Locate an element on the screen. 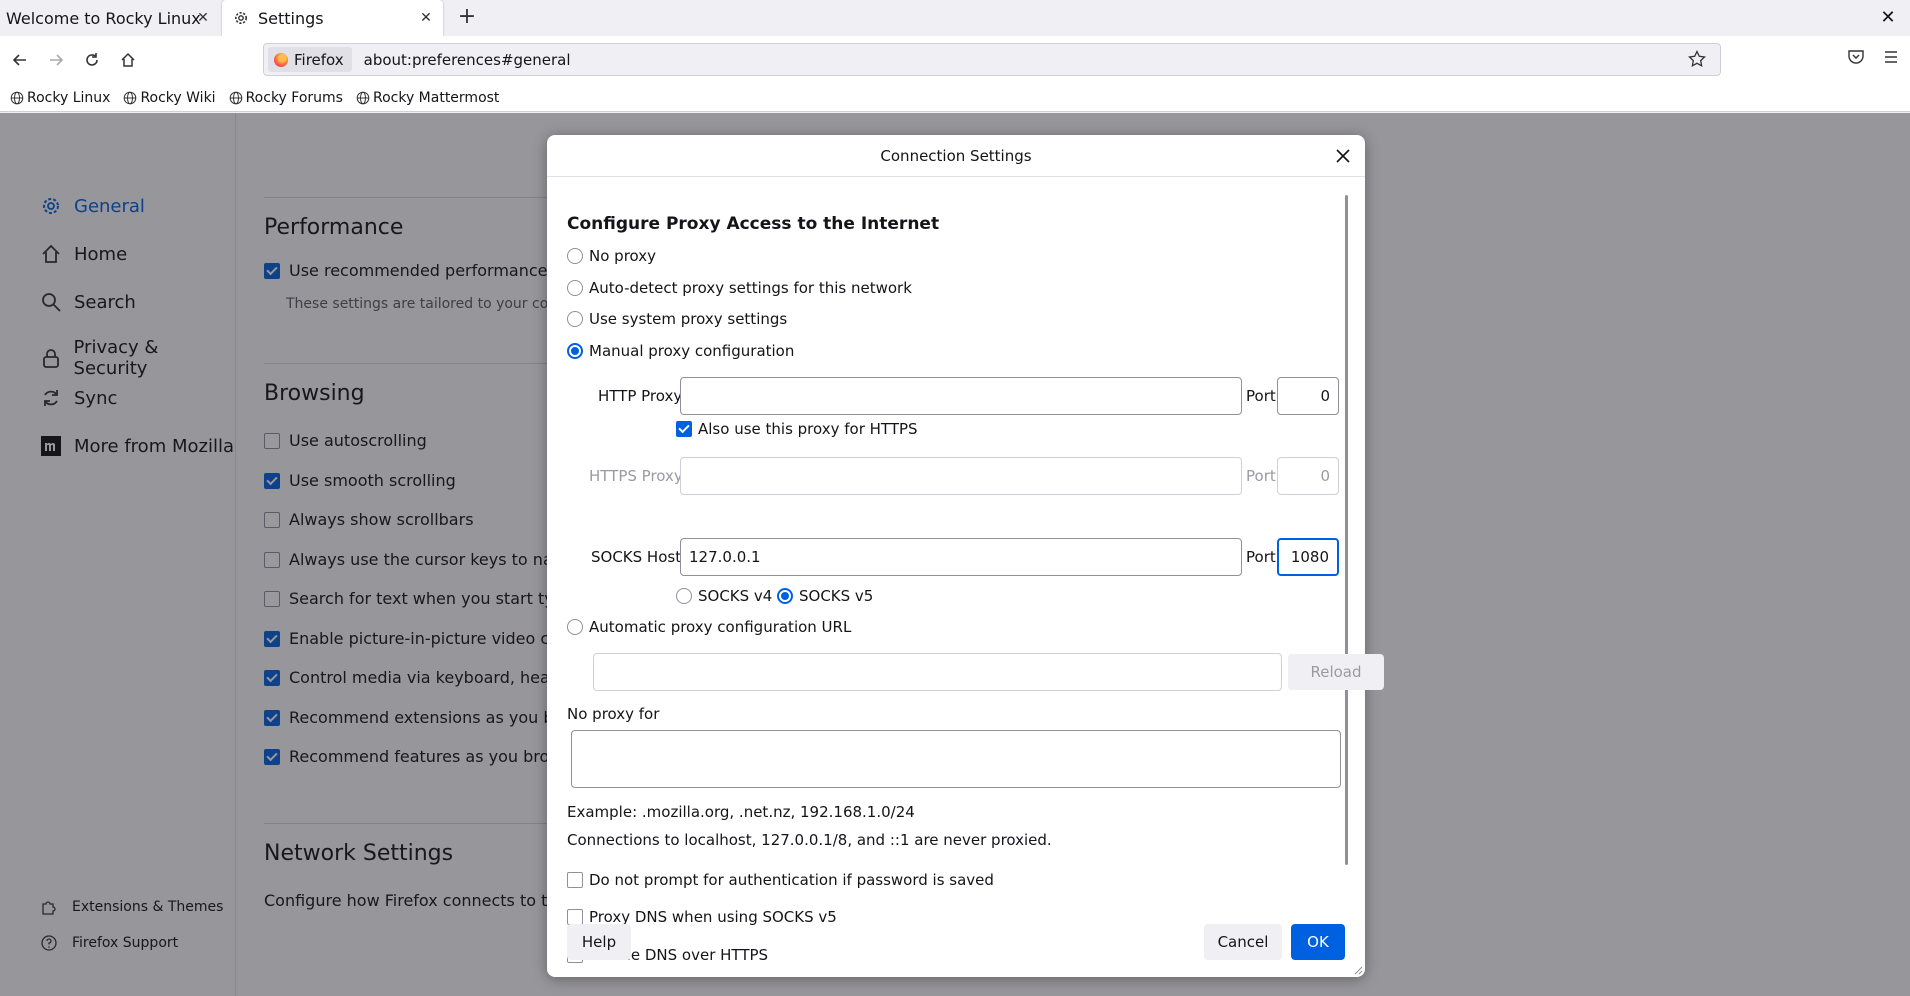 Image resolution: width=1910 pixels, height=996 pixels. tab-title: Welcome to Rocky Linux is located at coordinates (103, 18).